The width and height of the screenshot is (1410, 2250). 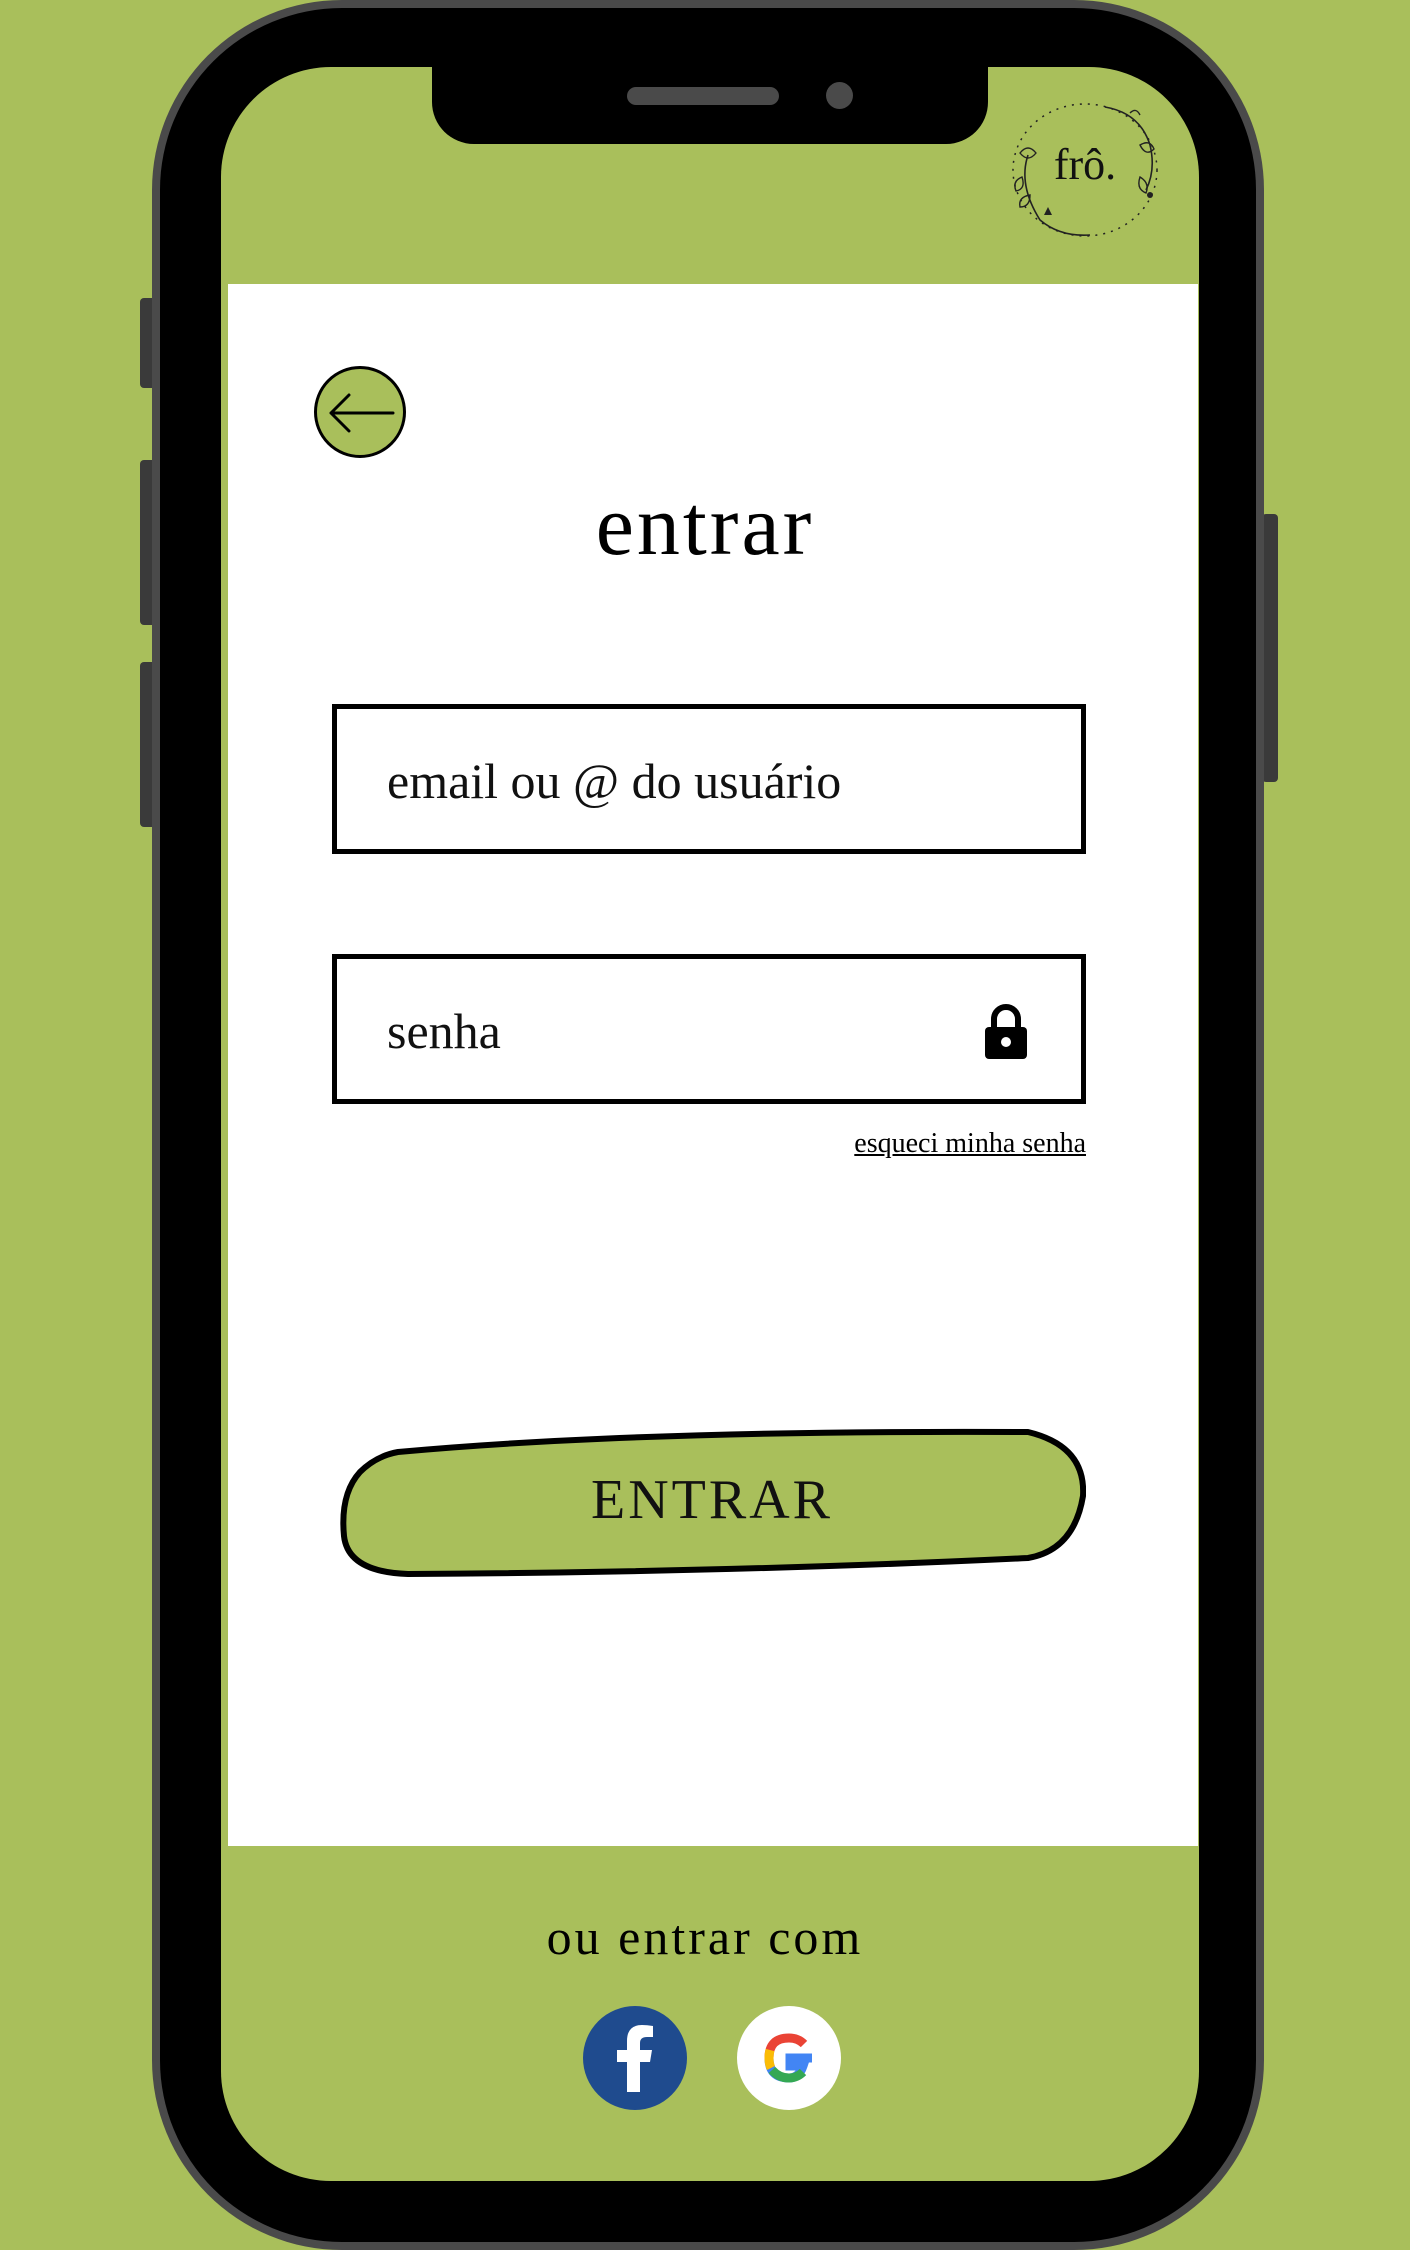 I want to click on login-button-label: ENTRAR, so click(x=712, y=1500).